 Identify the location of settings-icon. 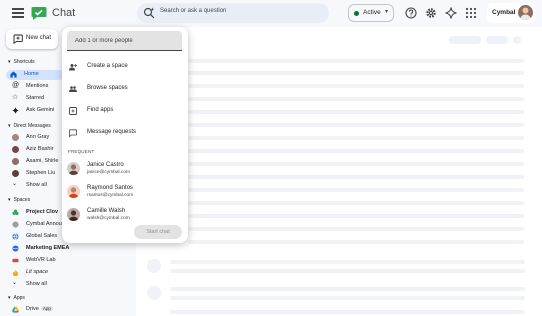
(431, 13).